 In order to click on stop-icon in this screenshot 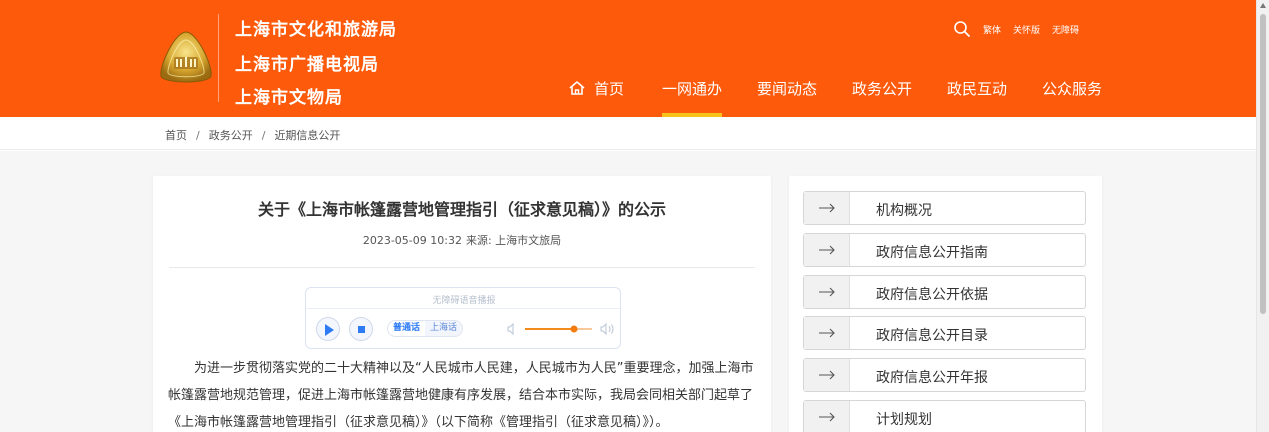, I will do `click(361, 329)`.